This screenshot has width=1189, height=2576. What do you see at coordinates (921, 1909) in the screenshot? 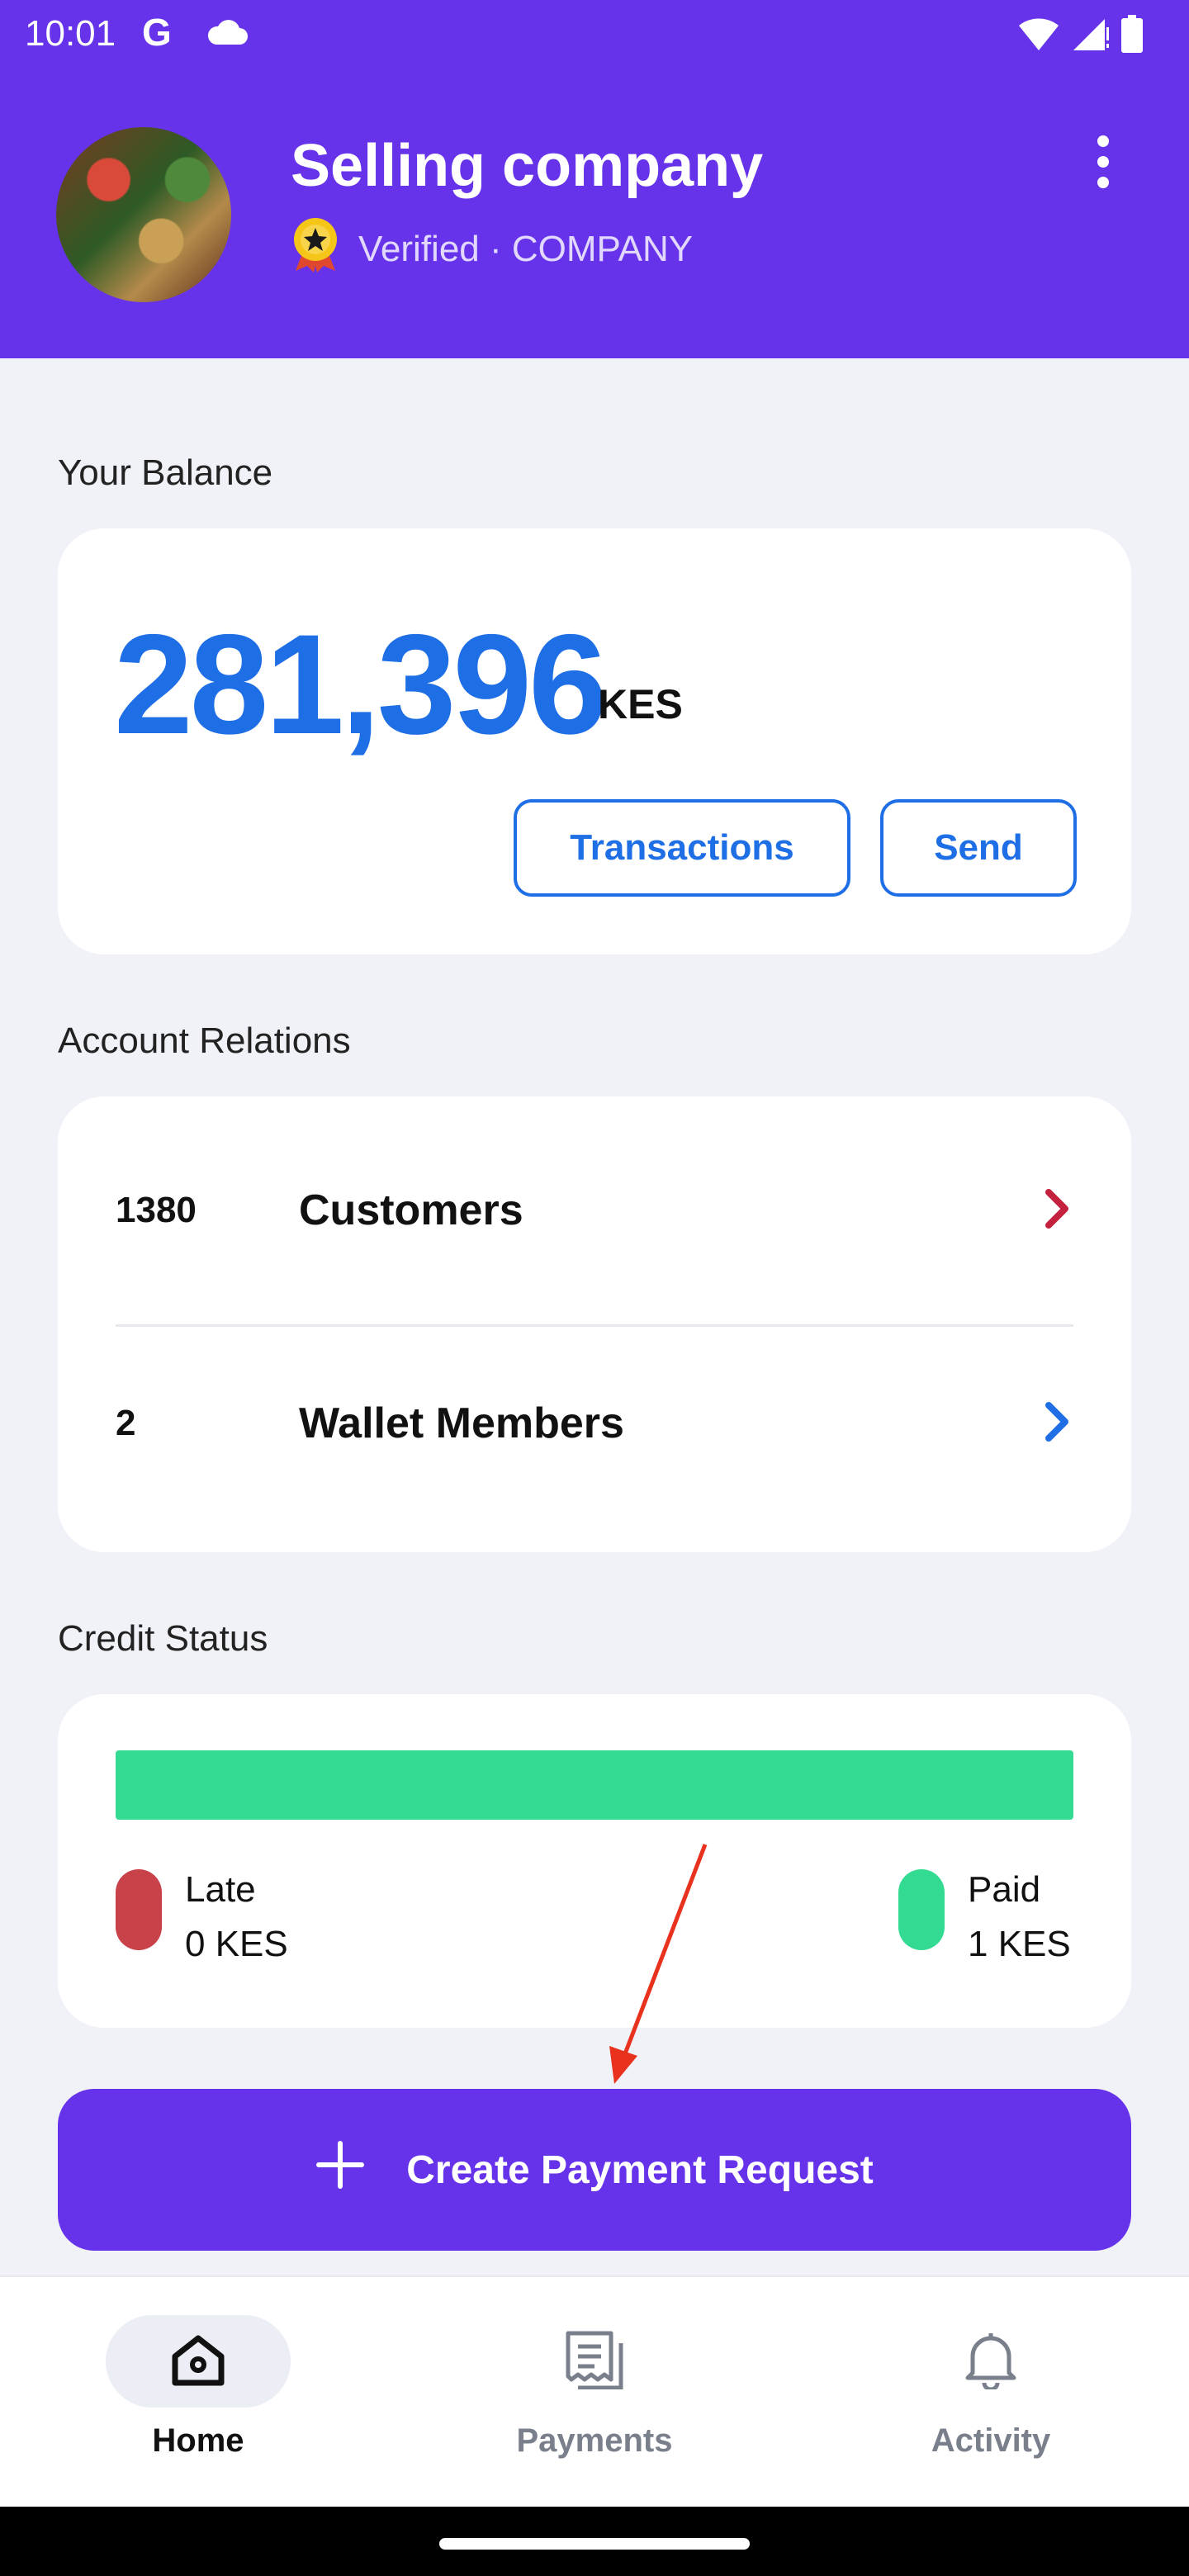
I see `paid-indicator` at bounding box center [921, 1909].